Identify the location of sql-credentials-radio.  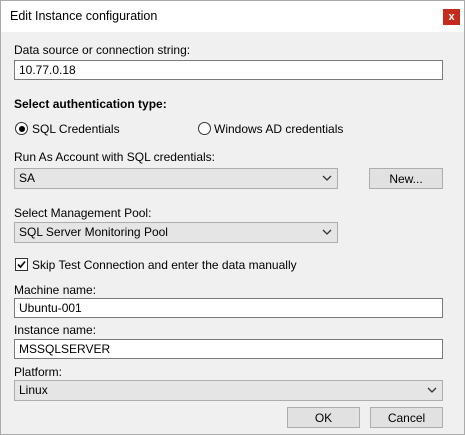
(21, 128).